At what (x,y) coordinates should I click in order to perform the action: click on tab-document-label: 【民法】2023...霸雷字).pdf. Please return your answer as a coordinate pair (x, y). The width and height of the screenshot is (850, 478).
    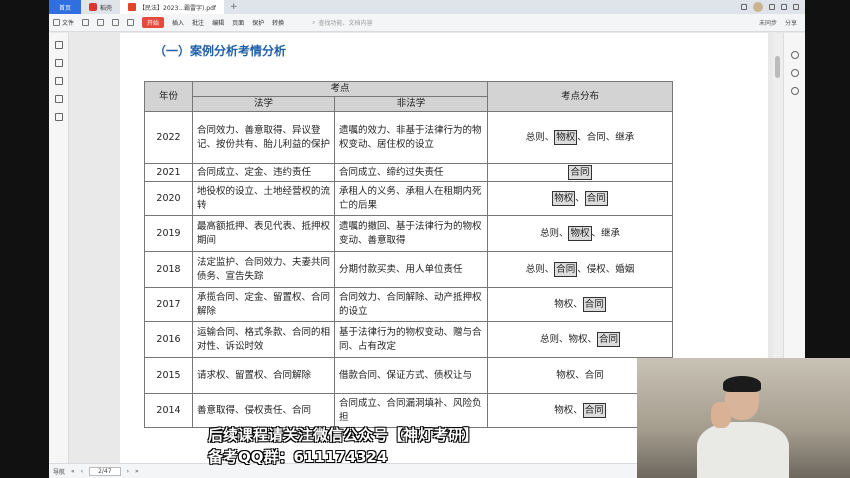
    Looking at the image, I should click on (178, 8).